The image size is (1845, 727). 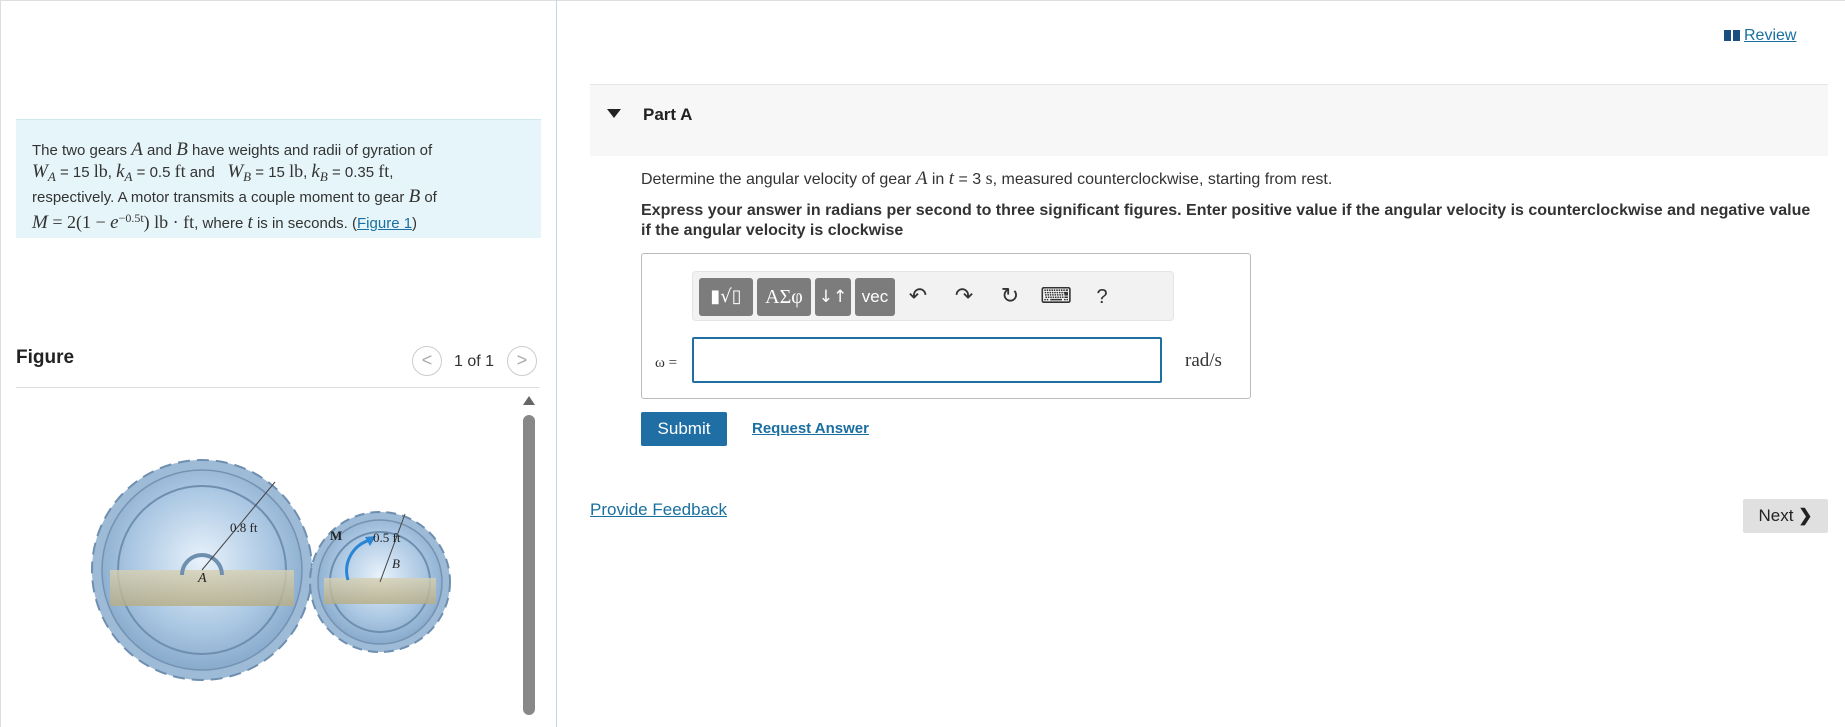 What do you see at coordinates (131, 218) in the screenshot?
I see `moment-exponent: −0.5t` at bounding box center [131, 218].